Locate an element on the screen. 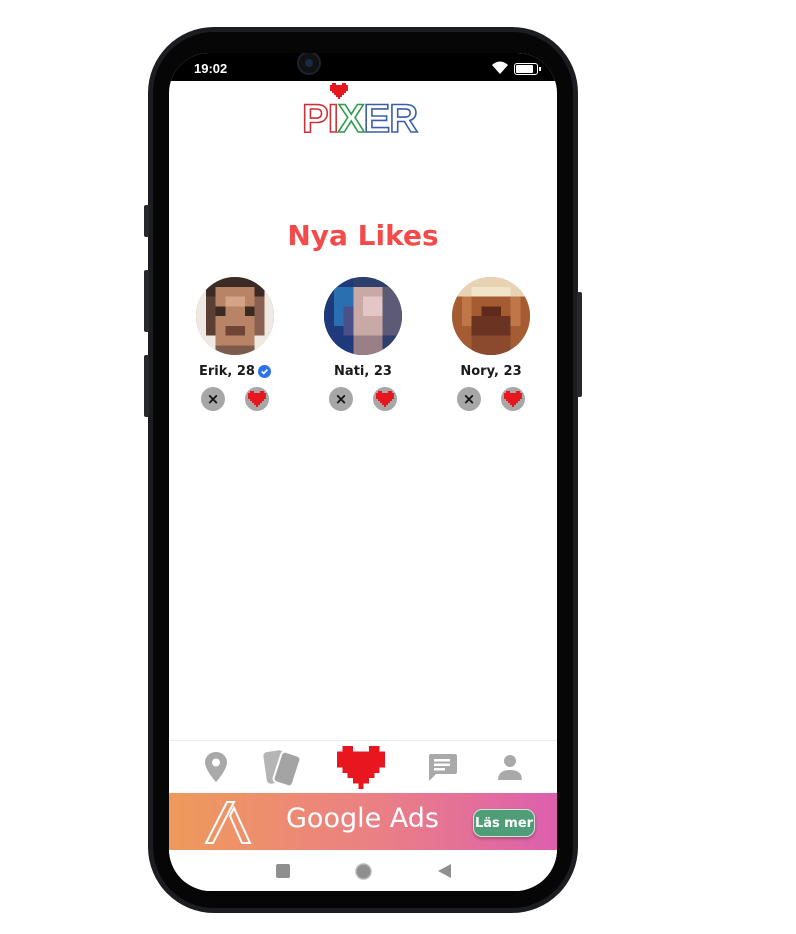  cards-icon is located at coordinates (282, 768).